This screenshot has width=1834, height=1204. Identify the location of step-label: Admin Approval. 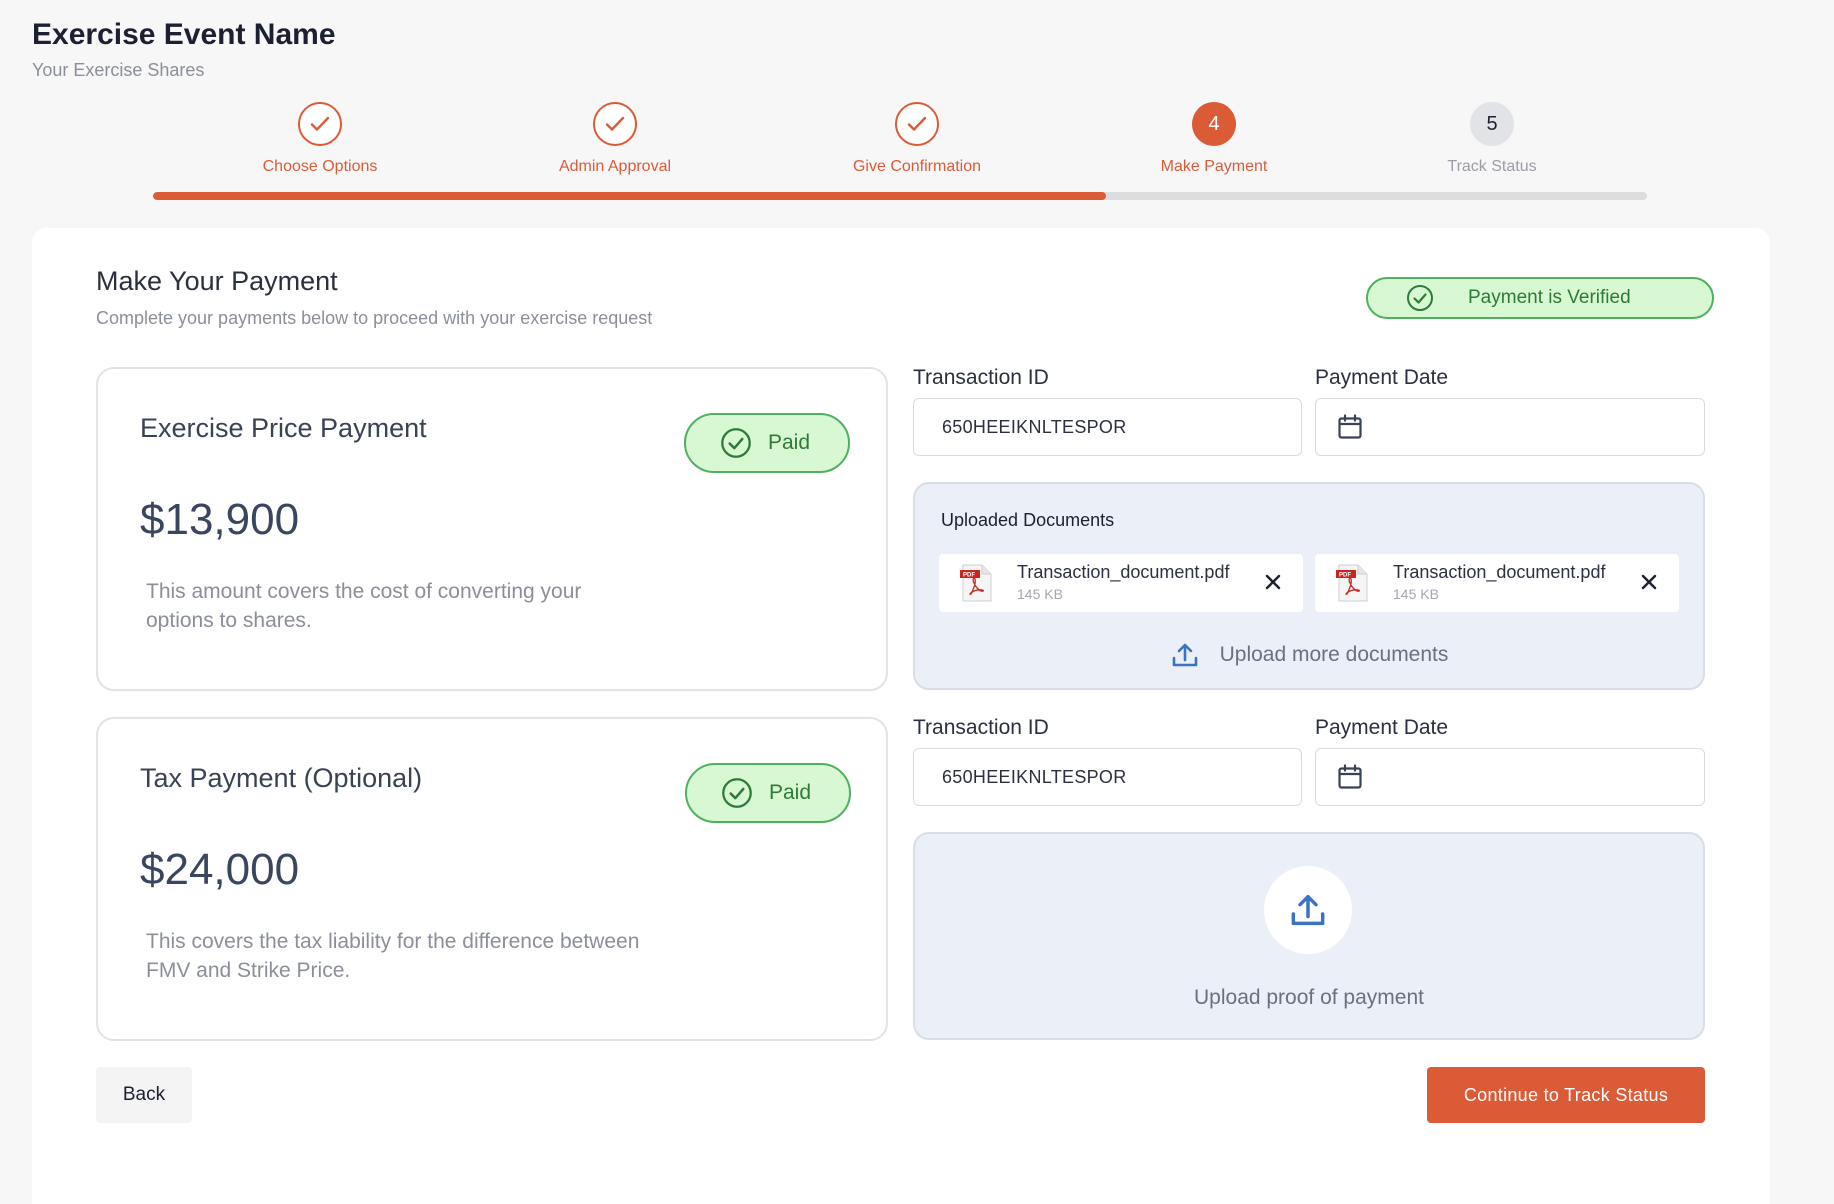
(615, 166).